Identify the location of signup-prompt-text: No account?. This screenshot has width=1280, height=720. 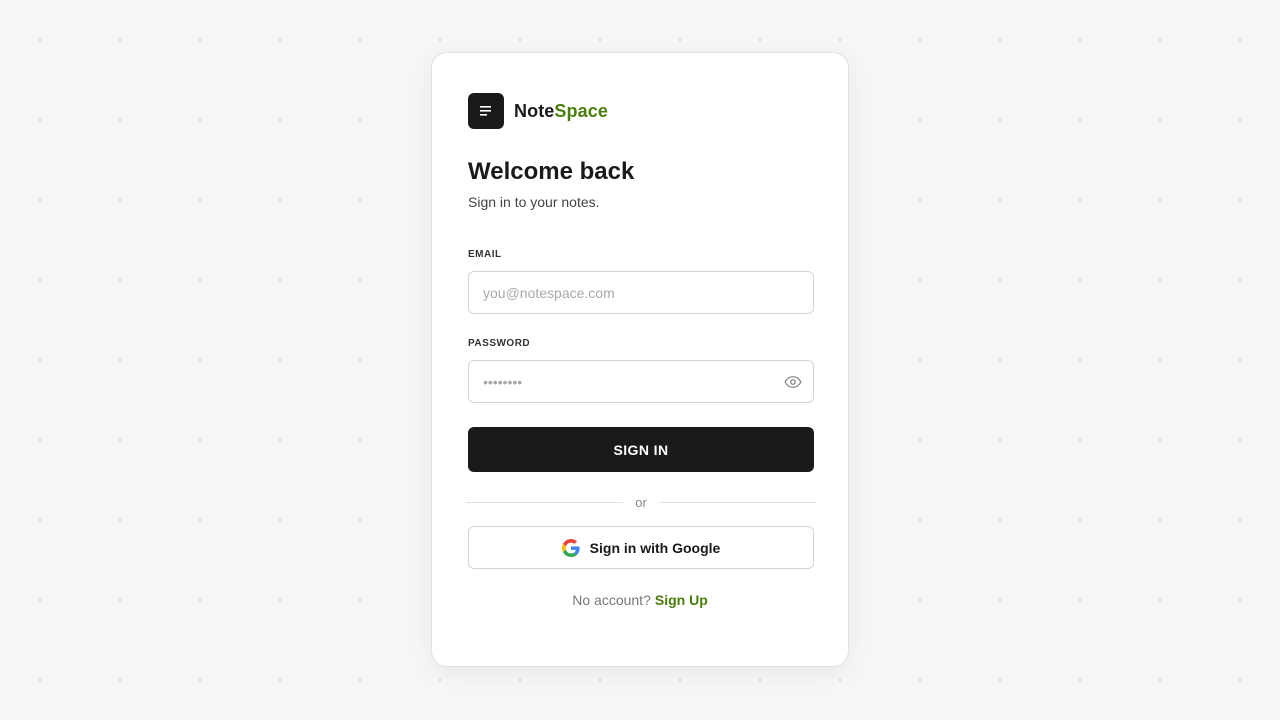
(611, 600).